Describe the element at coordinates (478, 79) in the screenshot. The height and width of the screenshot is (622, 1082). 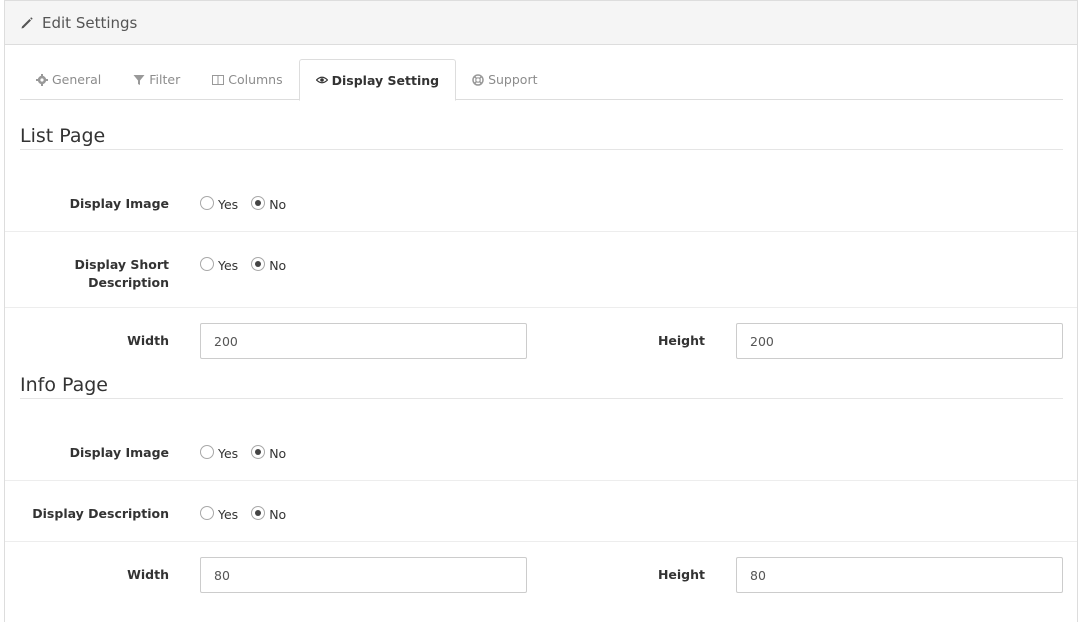
I see `life-ring-icon` at that location.